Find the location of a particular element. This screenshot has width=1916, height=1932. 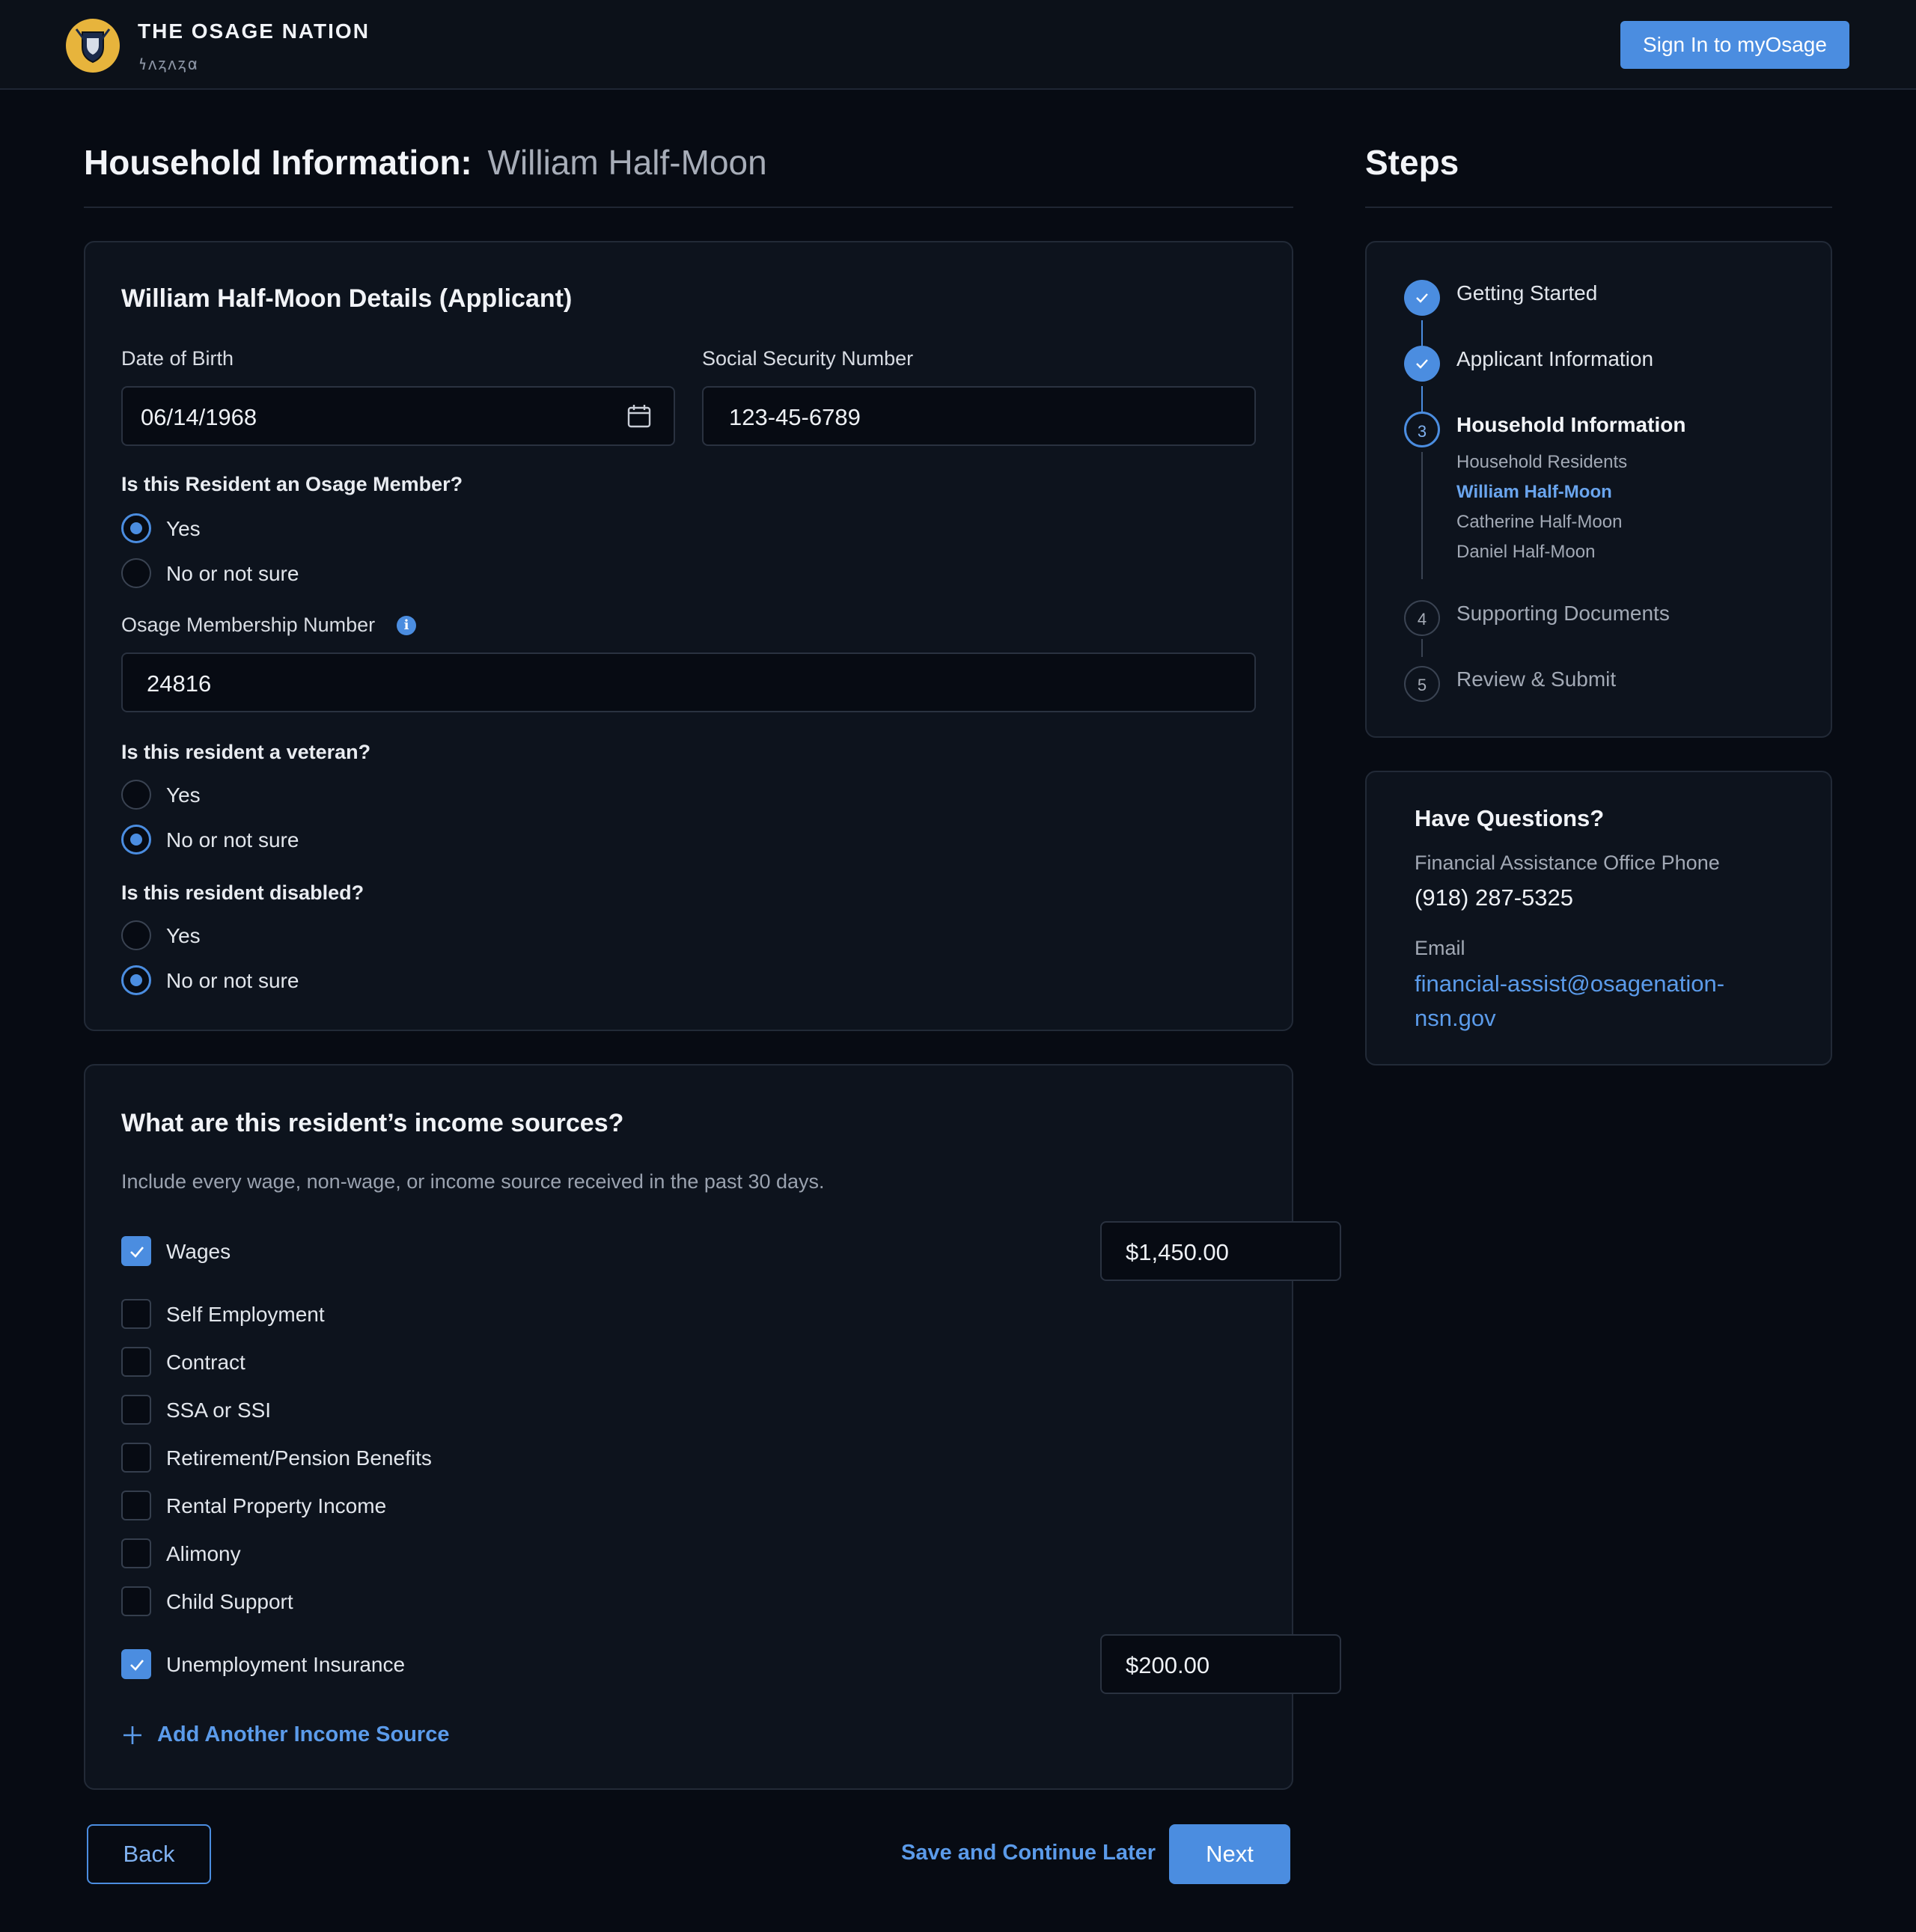

email-link: financial-assist@osagenation- nsn.gov is located at coordinates (1569, 1002).